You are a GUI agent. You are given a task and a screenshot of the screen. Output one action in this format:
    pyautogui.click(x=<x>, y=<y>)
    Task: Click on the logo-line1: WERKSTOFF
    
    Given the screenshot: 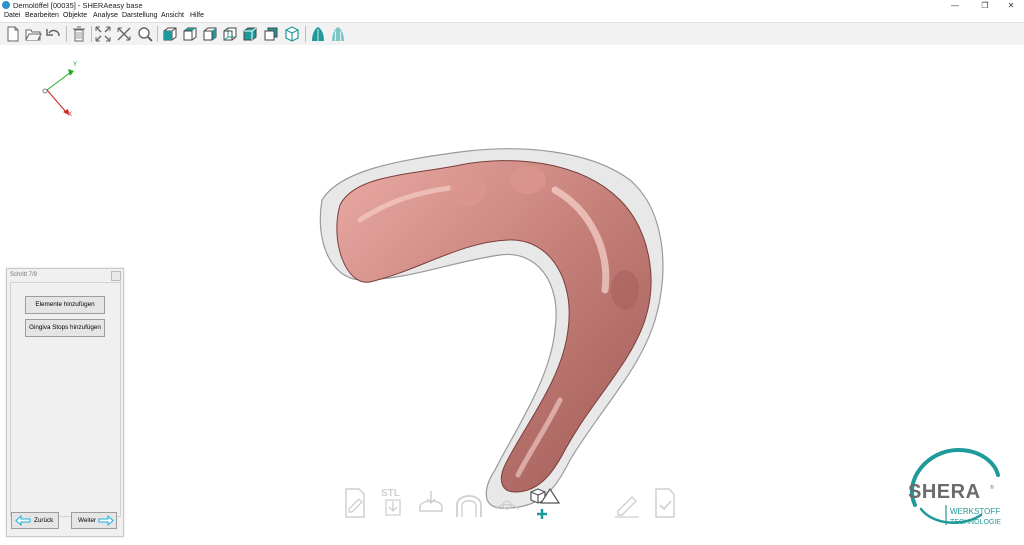 What is the action you would take?
    pyautogui.click(x=975, y=511)
    